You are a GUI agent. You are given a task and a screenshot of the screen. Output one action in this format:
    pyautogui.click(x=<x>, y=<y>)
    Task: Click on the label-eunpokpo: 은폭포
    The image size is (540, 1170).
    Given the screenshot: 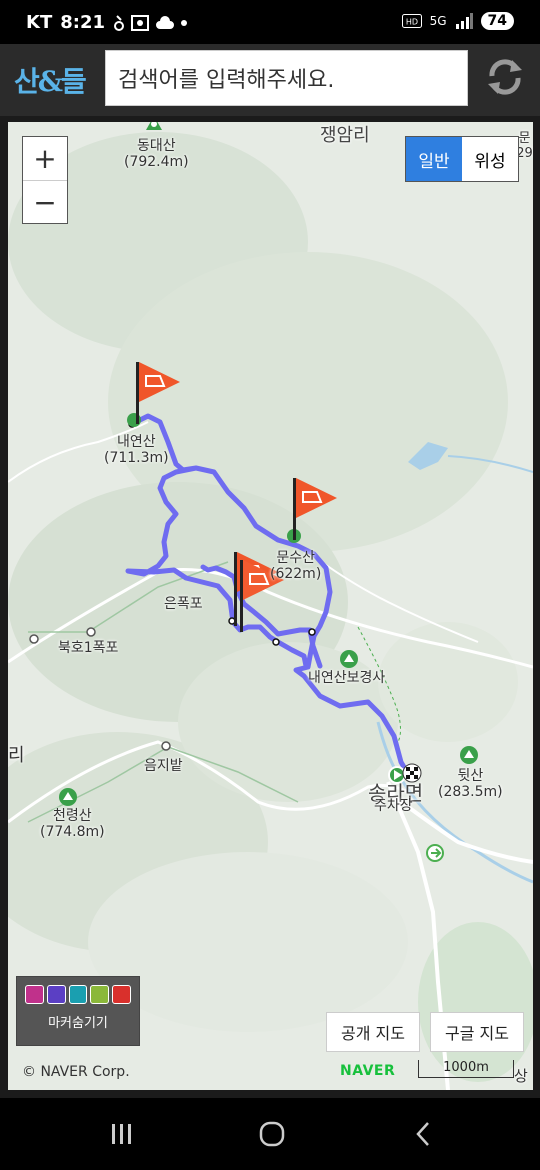 What is the action you would take?
    pyautogui.click(x=183, y=604)
    